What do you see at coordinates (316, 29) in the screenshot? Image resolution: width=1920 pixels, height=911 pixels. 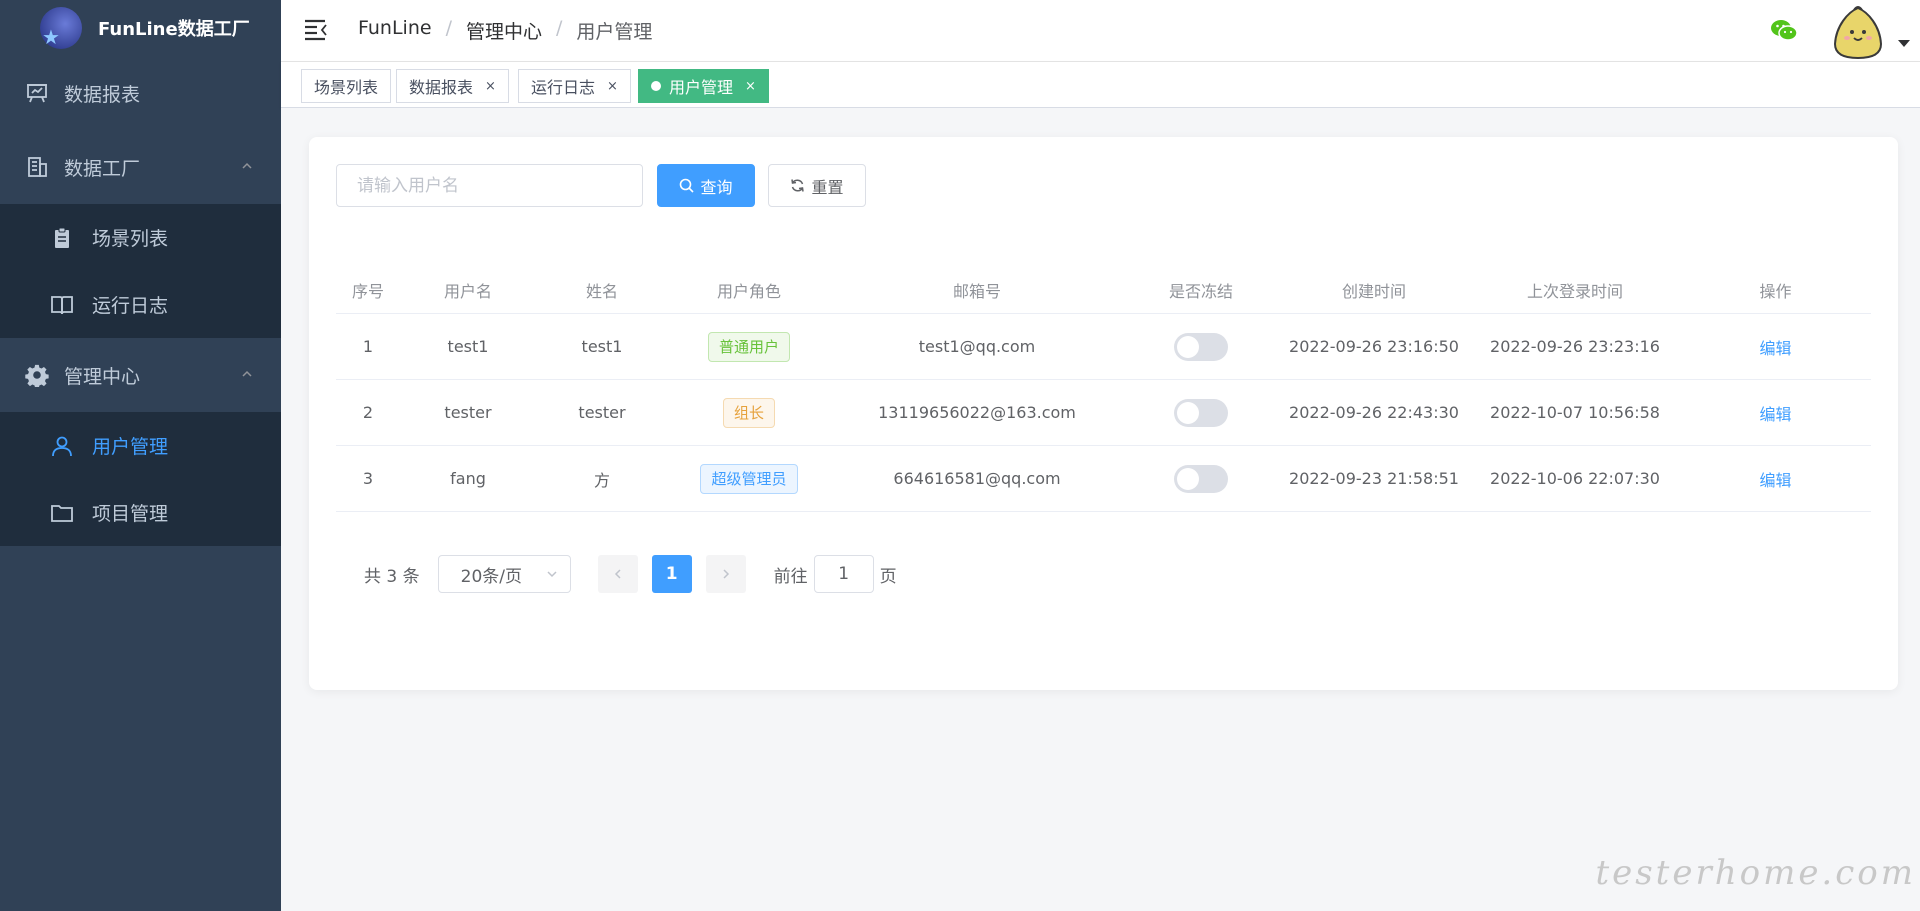 I see `menu-fold-icon` at bounding box center [316, 29].